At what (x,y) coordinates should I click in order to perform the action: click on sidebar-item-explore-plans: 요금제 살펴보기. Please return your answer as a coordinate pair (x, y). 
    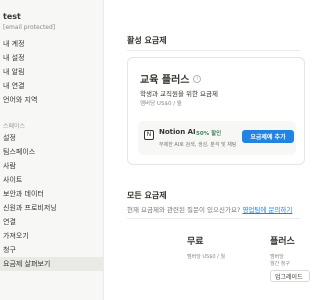
    Looking at the image, I should click on (51, 264).